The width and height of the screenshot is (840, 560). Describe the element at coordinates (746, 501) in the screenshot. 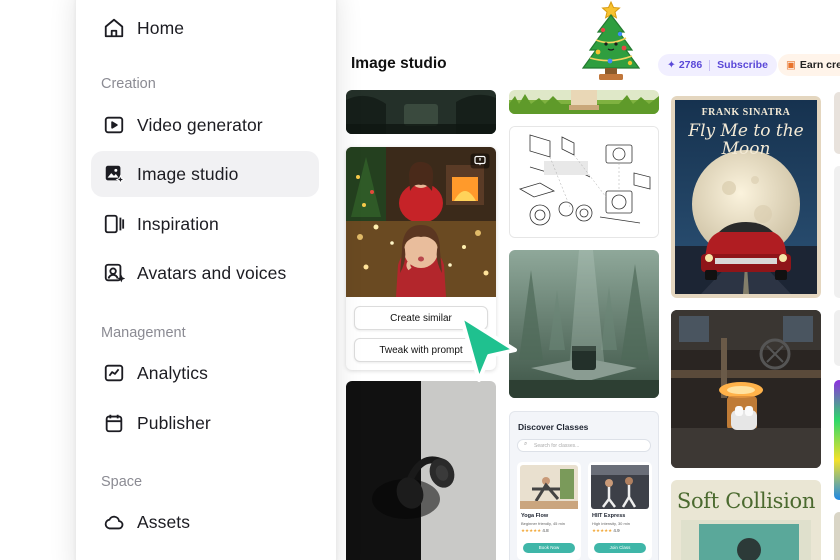

I see `soft-collision-title: Soft Collision` at that location.